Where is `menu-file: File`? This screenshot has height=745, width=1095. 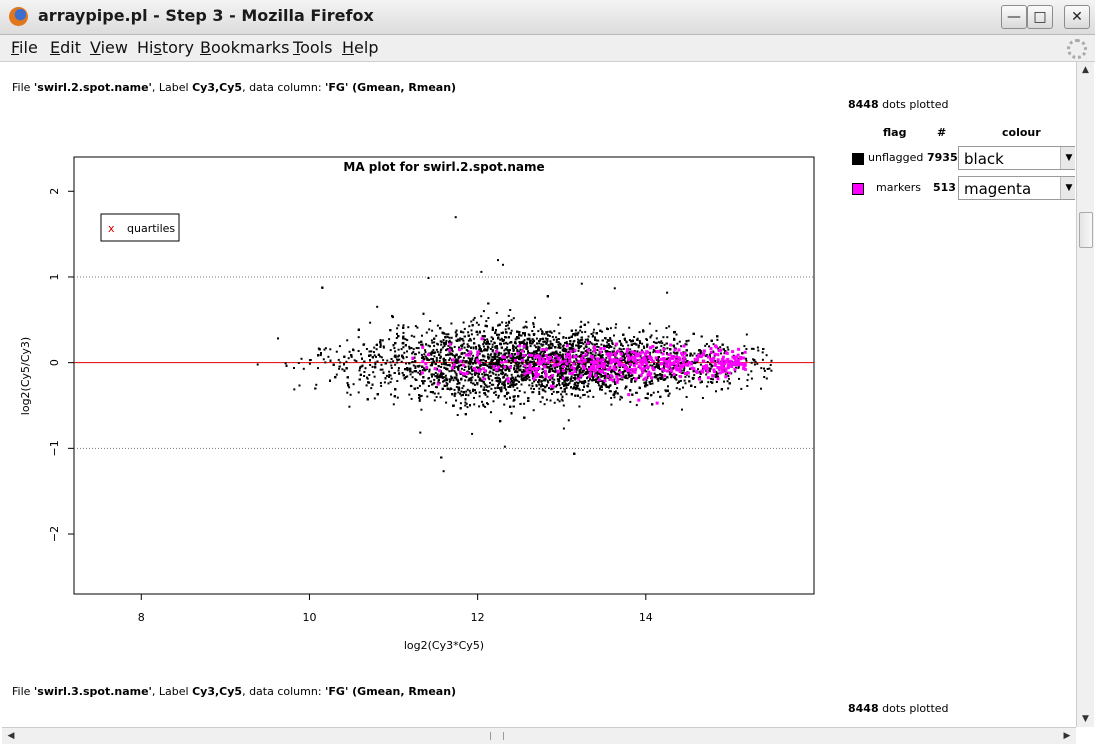 menu-file: File is located at coordinates (24, 47).